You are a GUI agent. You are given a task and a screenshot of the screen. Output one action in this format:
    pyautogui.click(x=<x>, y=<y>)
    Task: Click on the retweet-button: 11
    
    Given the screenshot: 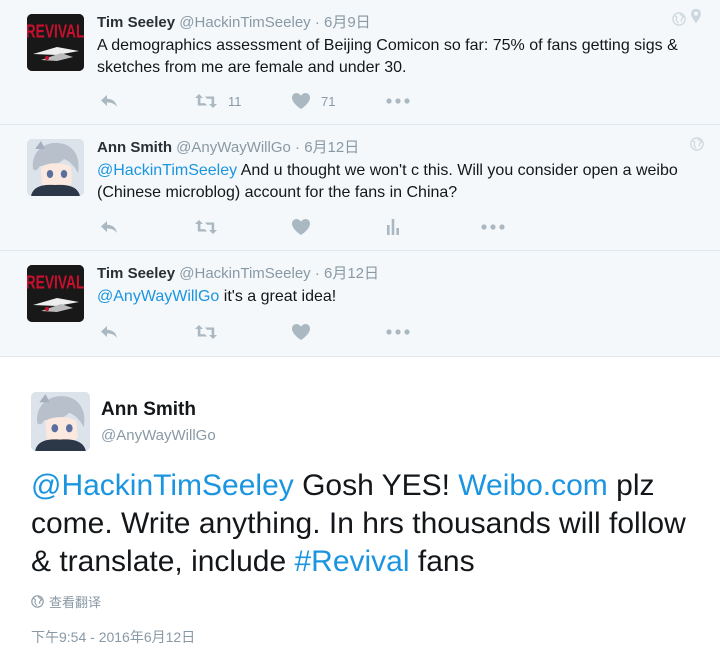 What is the action you would take?
    pyautogui.click(x=218, y=101)
    